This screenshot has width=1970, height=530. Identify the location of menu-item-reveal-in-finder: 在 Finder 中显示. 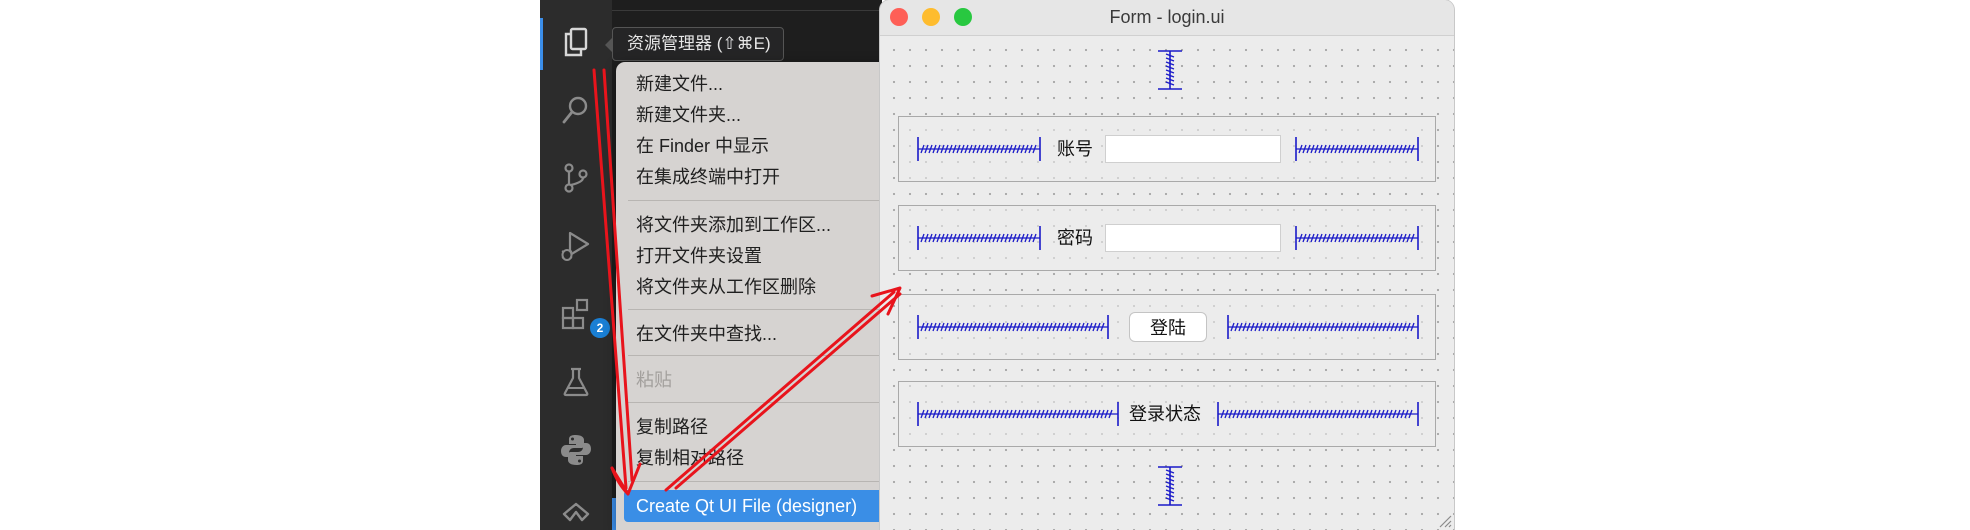
(702, 146).